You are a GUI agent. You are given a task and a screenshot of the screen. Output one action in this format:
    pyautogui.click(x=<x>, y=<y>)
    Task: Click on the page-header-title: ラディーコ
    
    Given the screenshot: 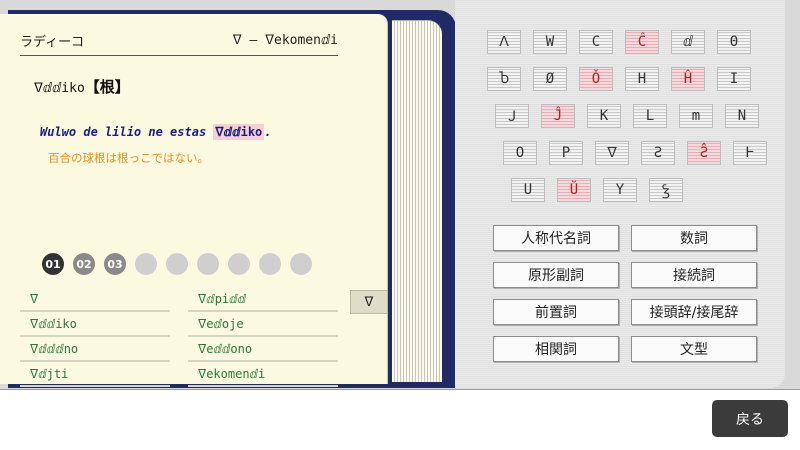 What is the action you would take?
    pyautogui.click(x=52, y=42)
    